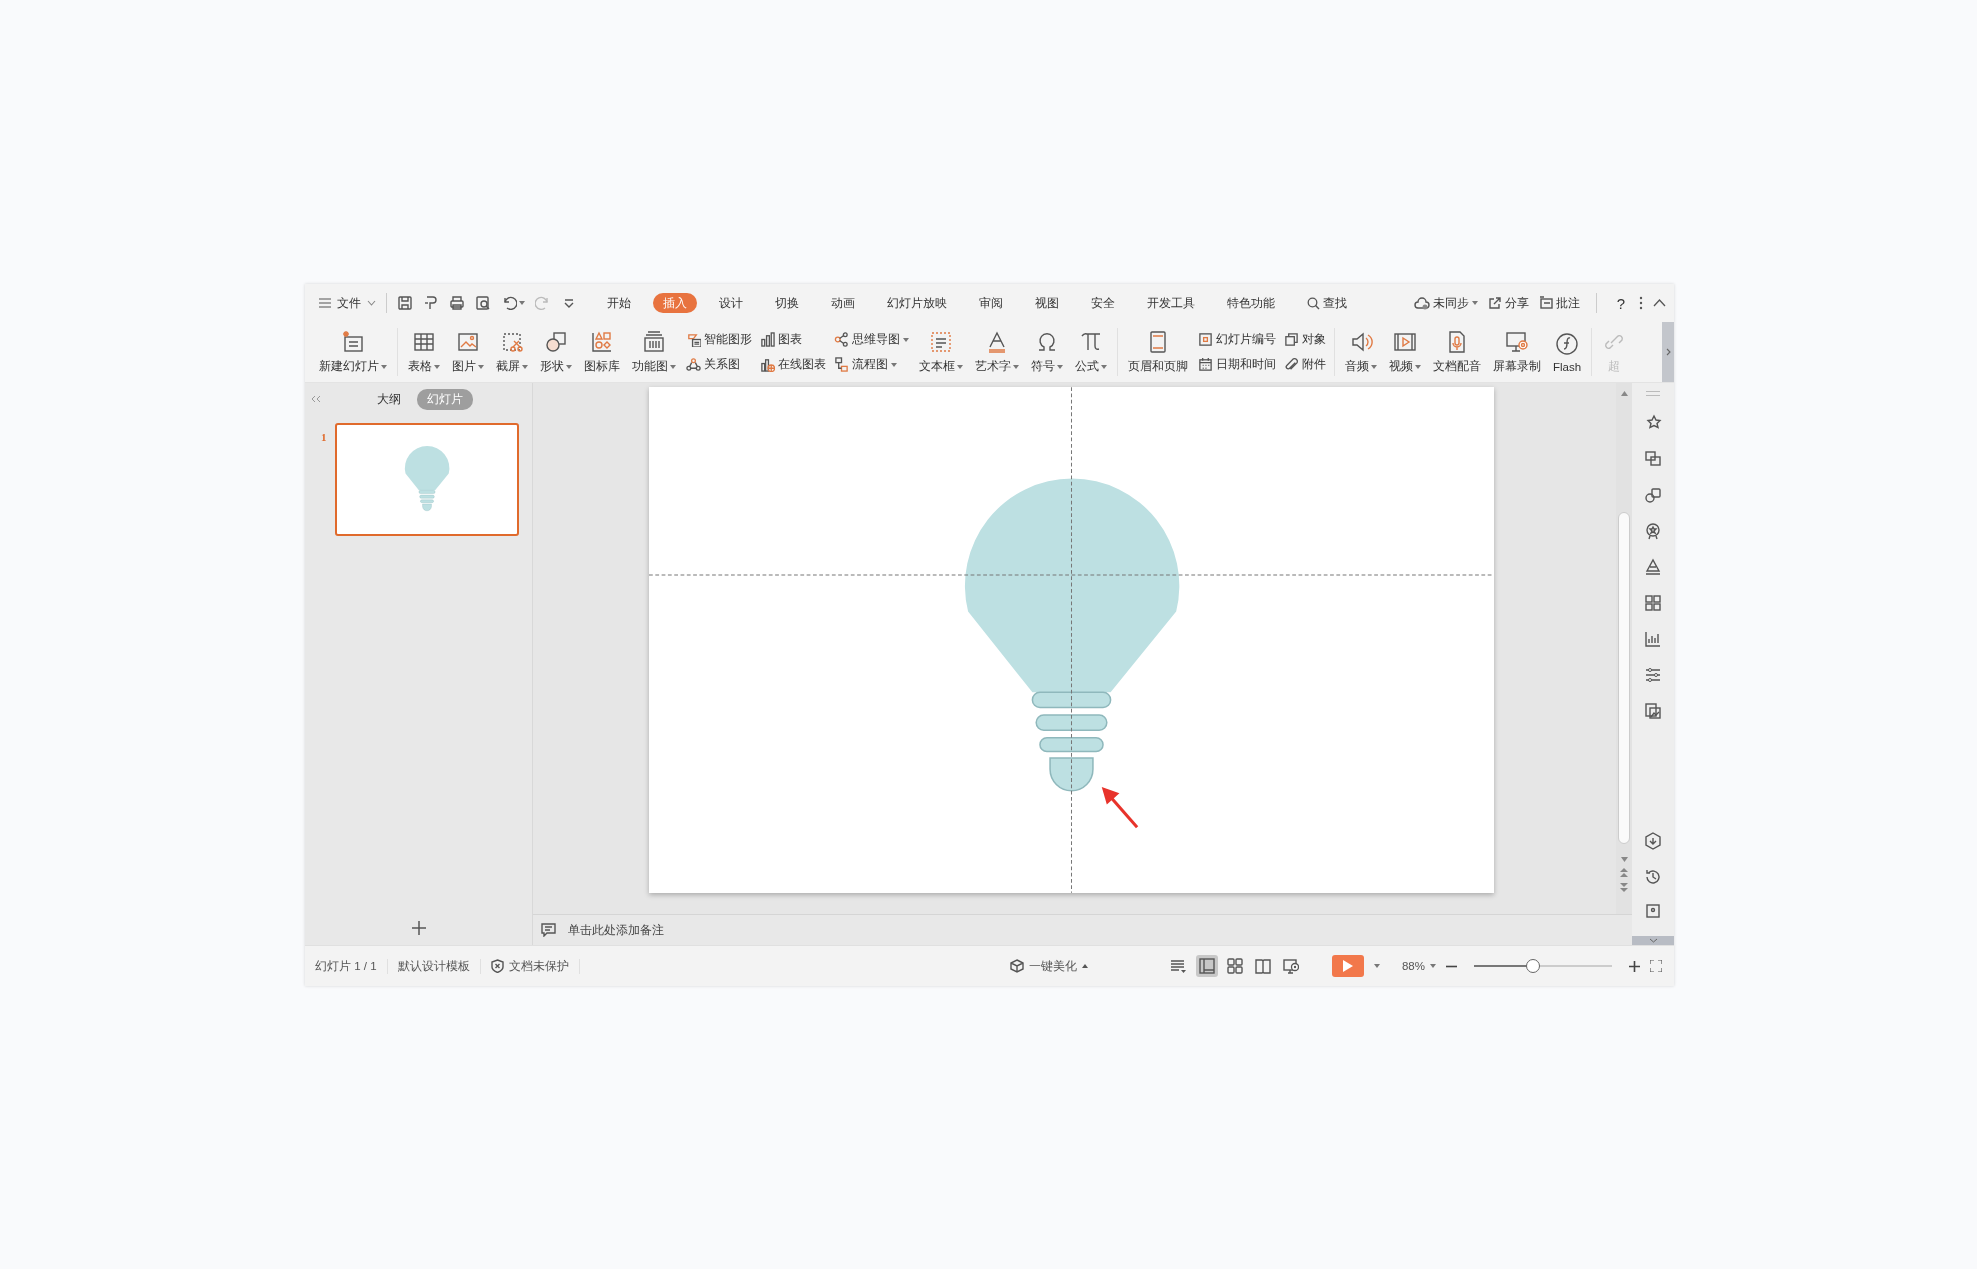 The image size is (1977, 1269). I want to click on ribbon-button: Flash, so click(1567, 352).